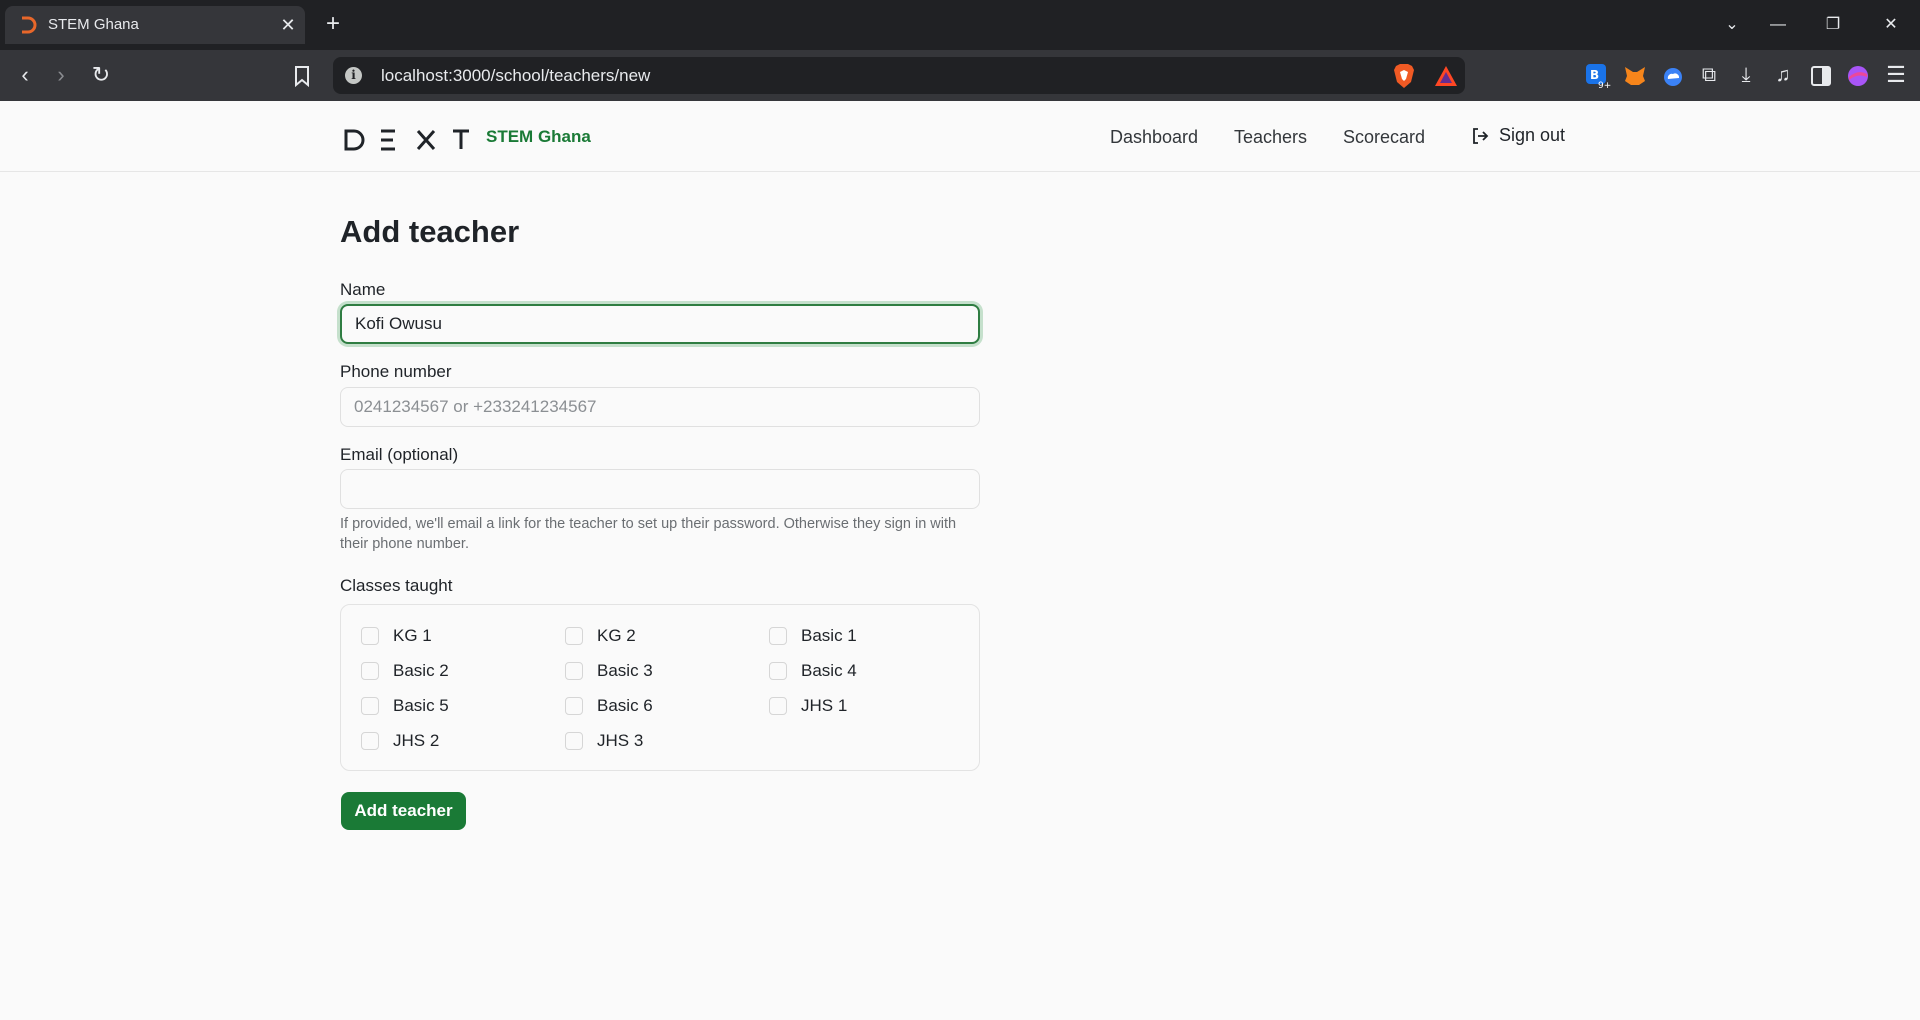  I want to click on tab-close-icon: ✕, so click(288, 25).